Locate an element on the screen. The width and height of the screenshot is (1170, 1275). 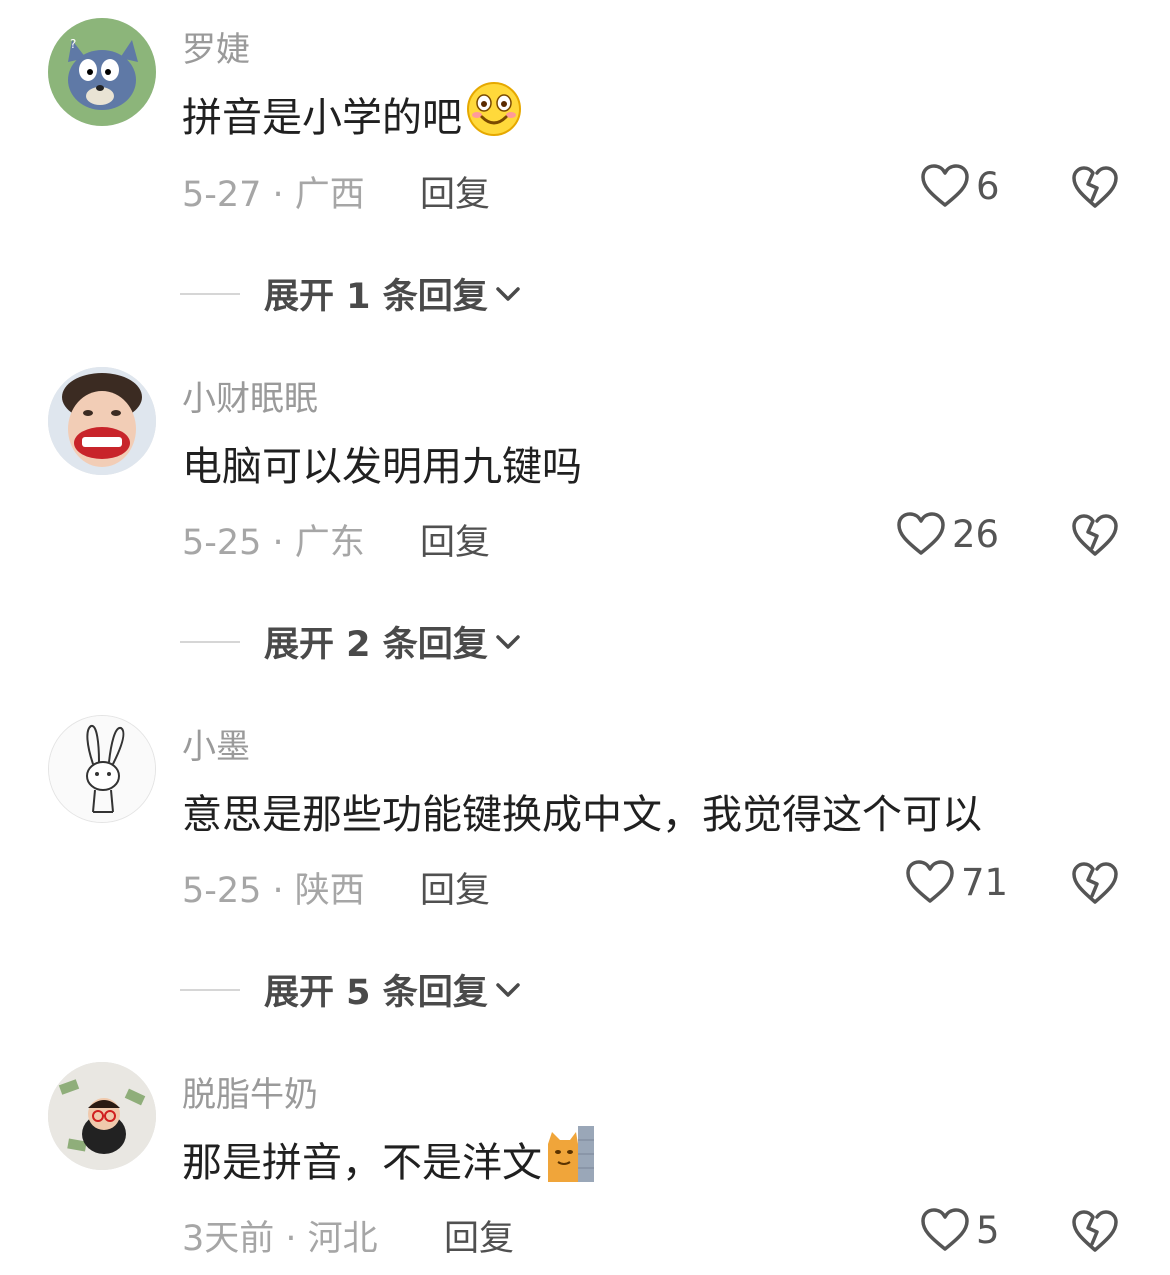
cat-peeking-sticker is located at coordinates (570, 1159).